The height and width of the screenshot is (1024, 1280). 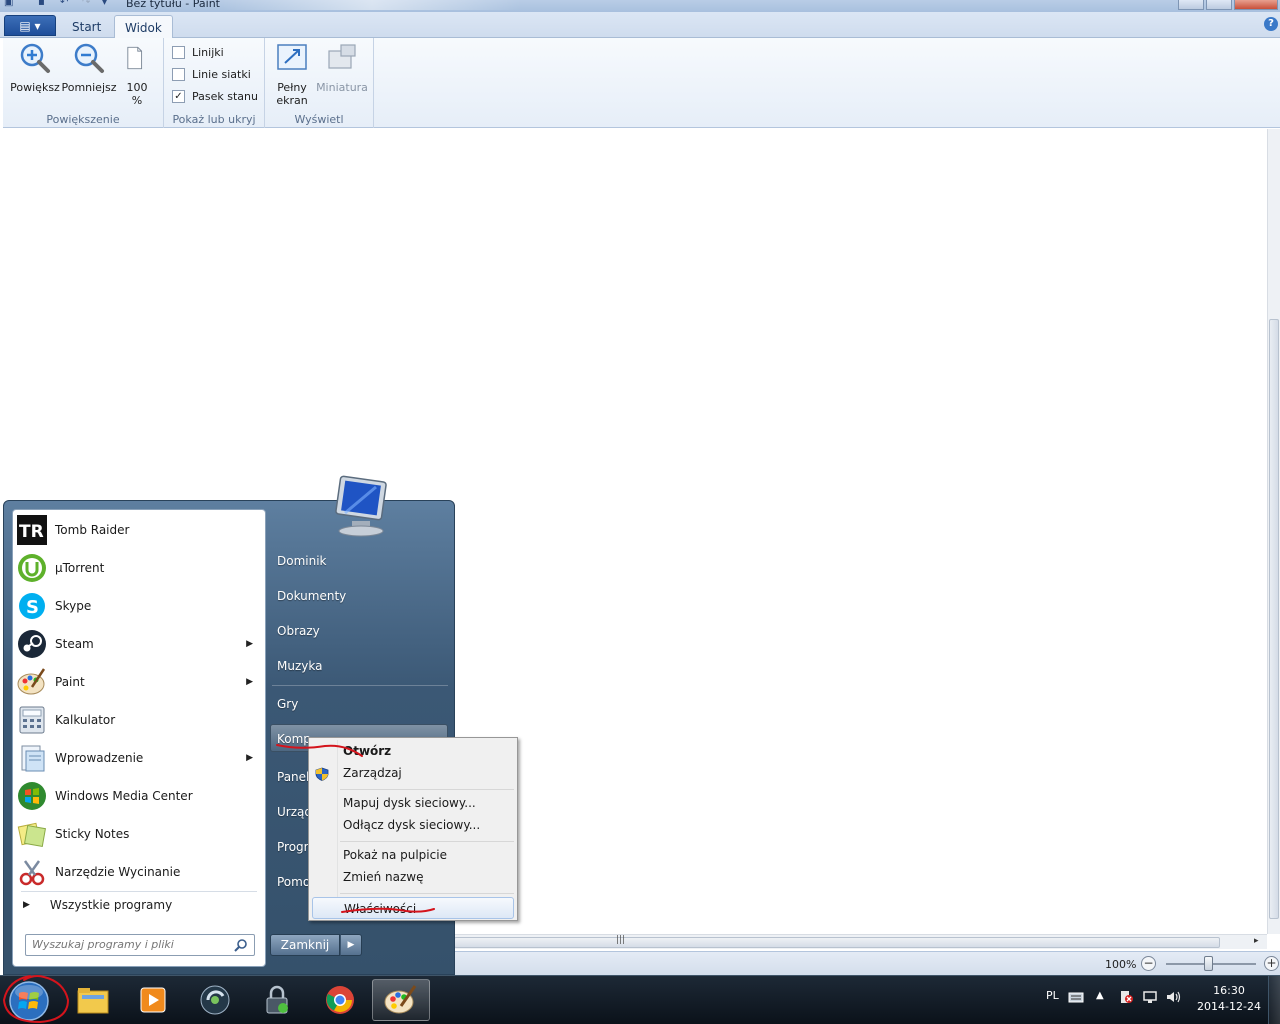 I want to click on start-item-steam: Steam ▶, so click(x=139, y=644).